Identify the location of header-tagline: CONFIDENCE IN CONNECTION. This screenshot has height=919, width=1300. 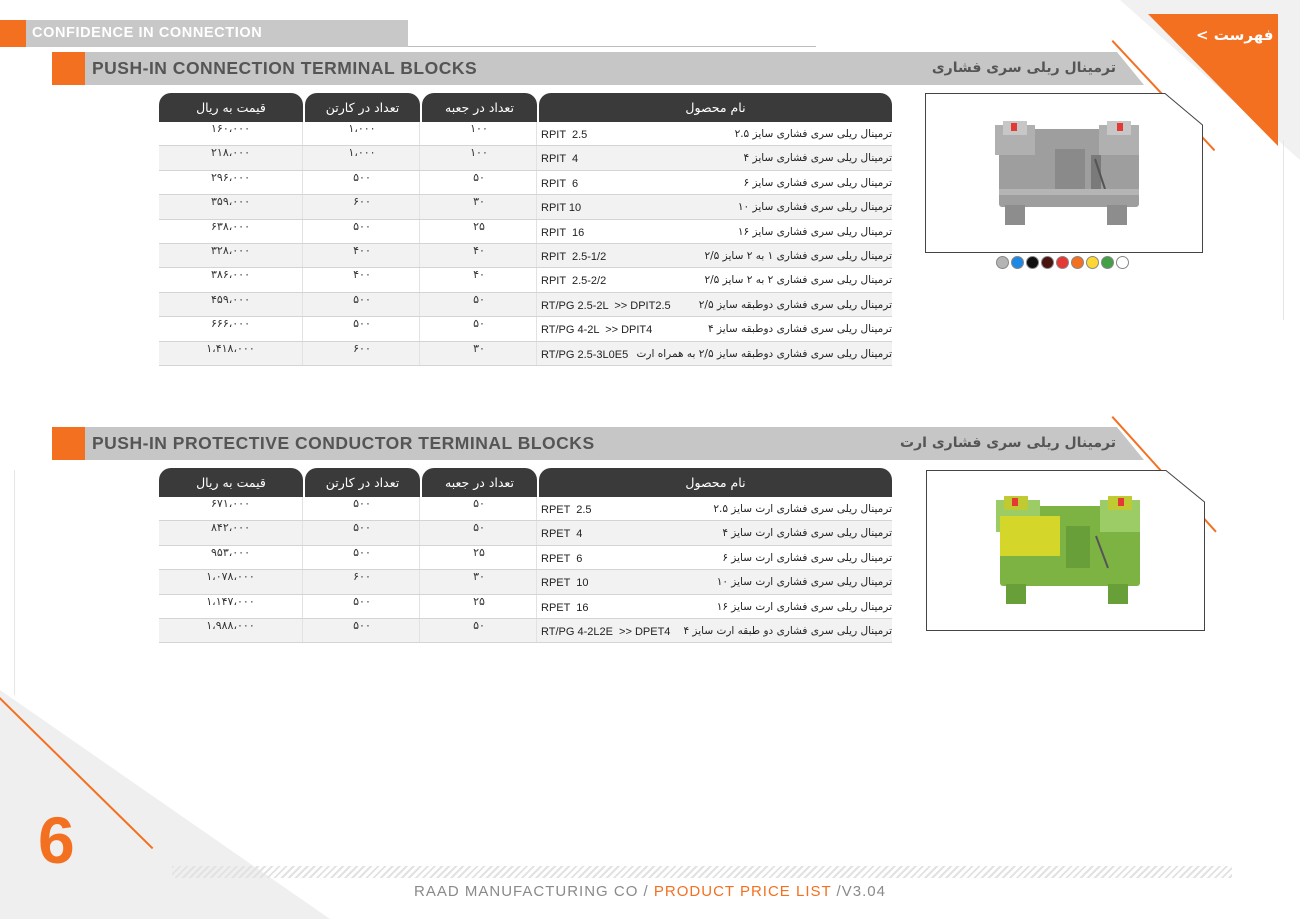
(217, 33).